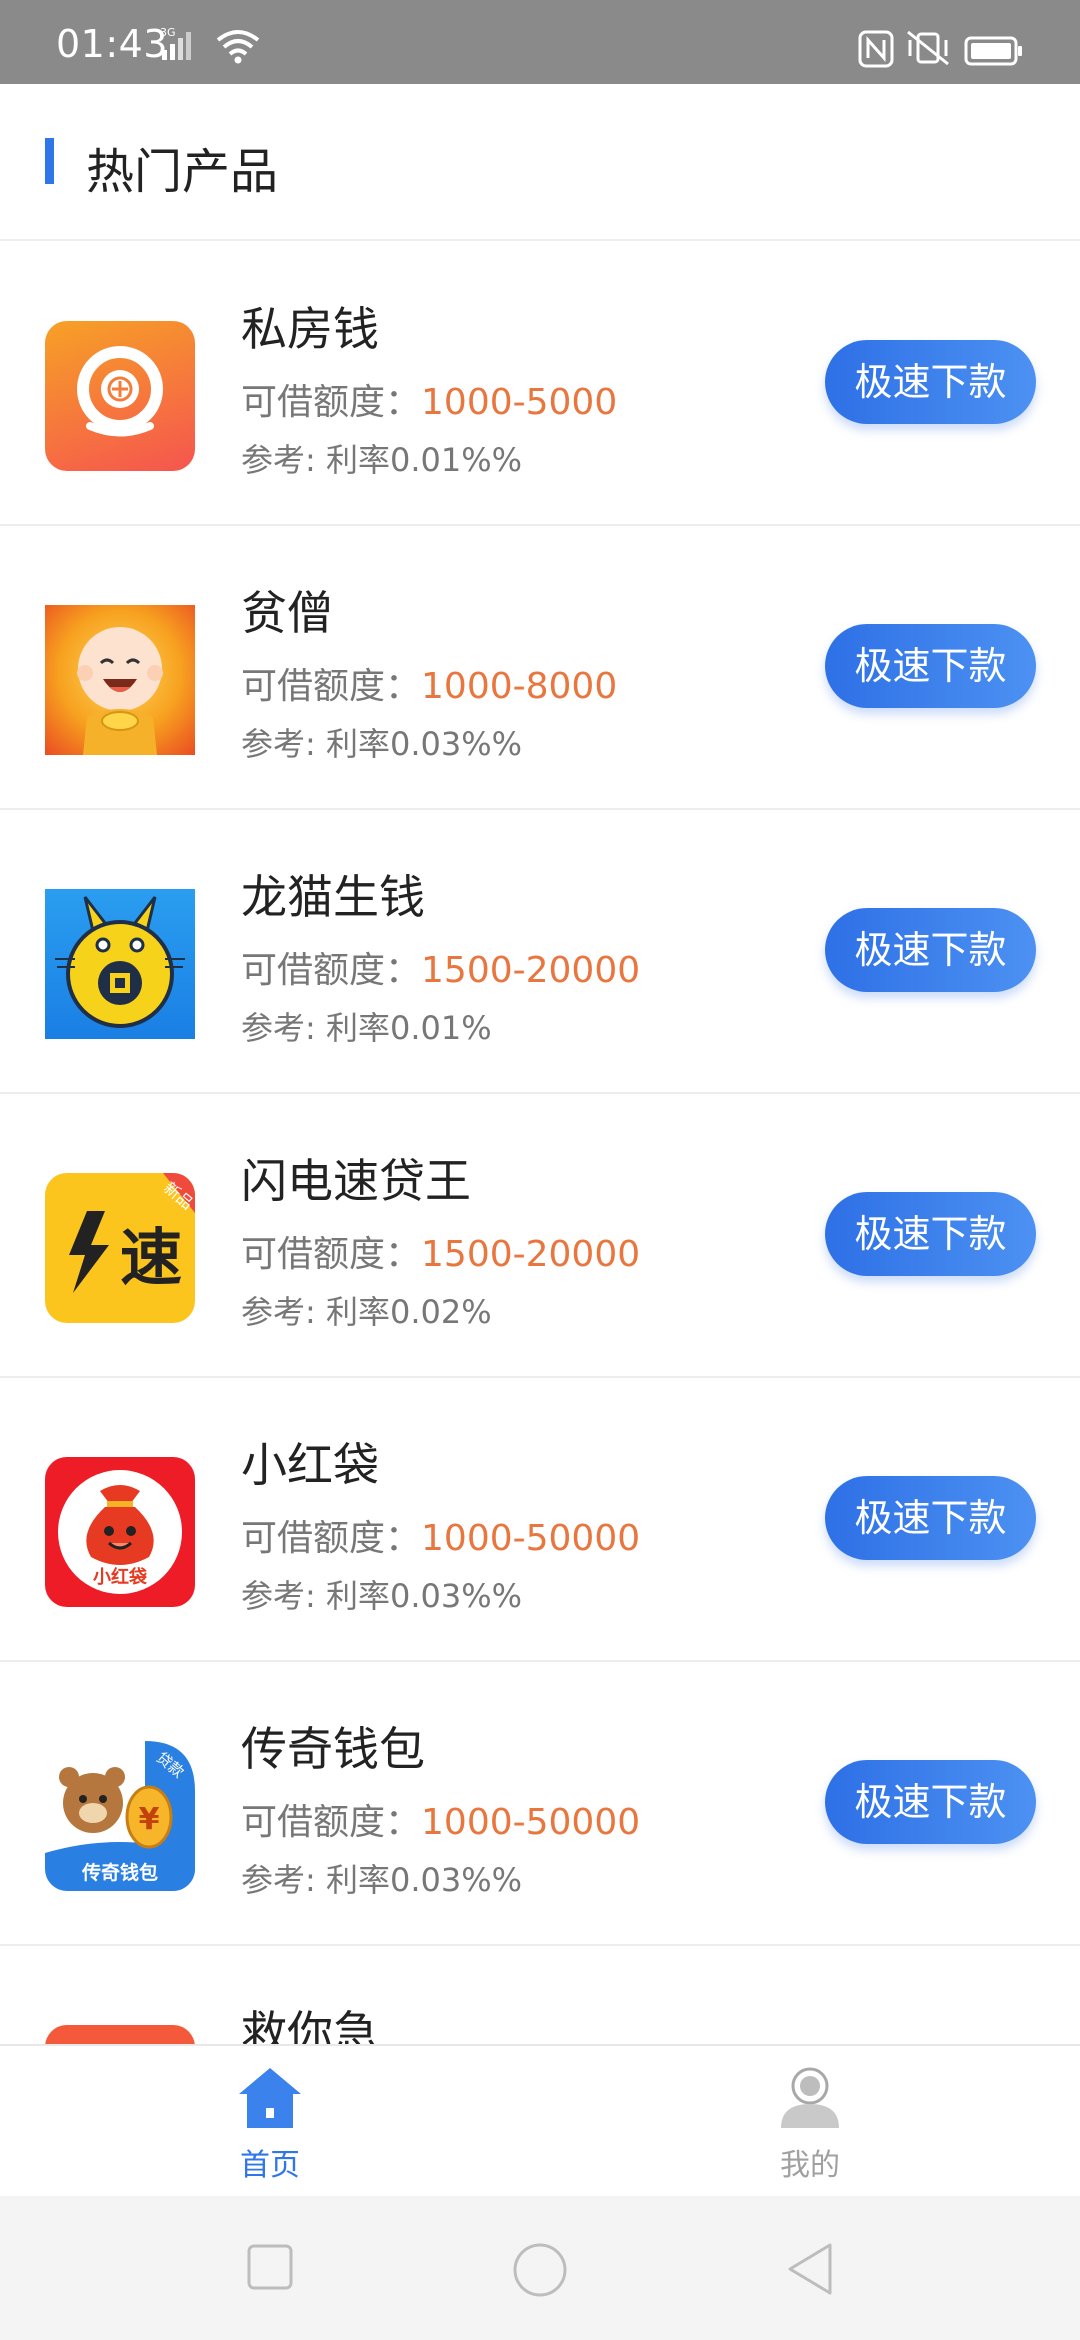 This screenshot has width=1080, height=2340. I want to click on home-circle-icon, so click(540, 2270).